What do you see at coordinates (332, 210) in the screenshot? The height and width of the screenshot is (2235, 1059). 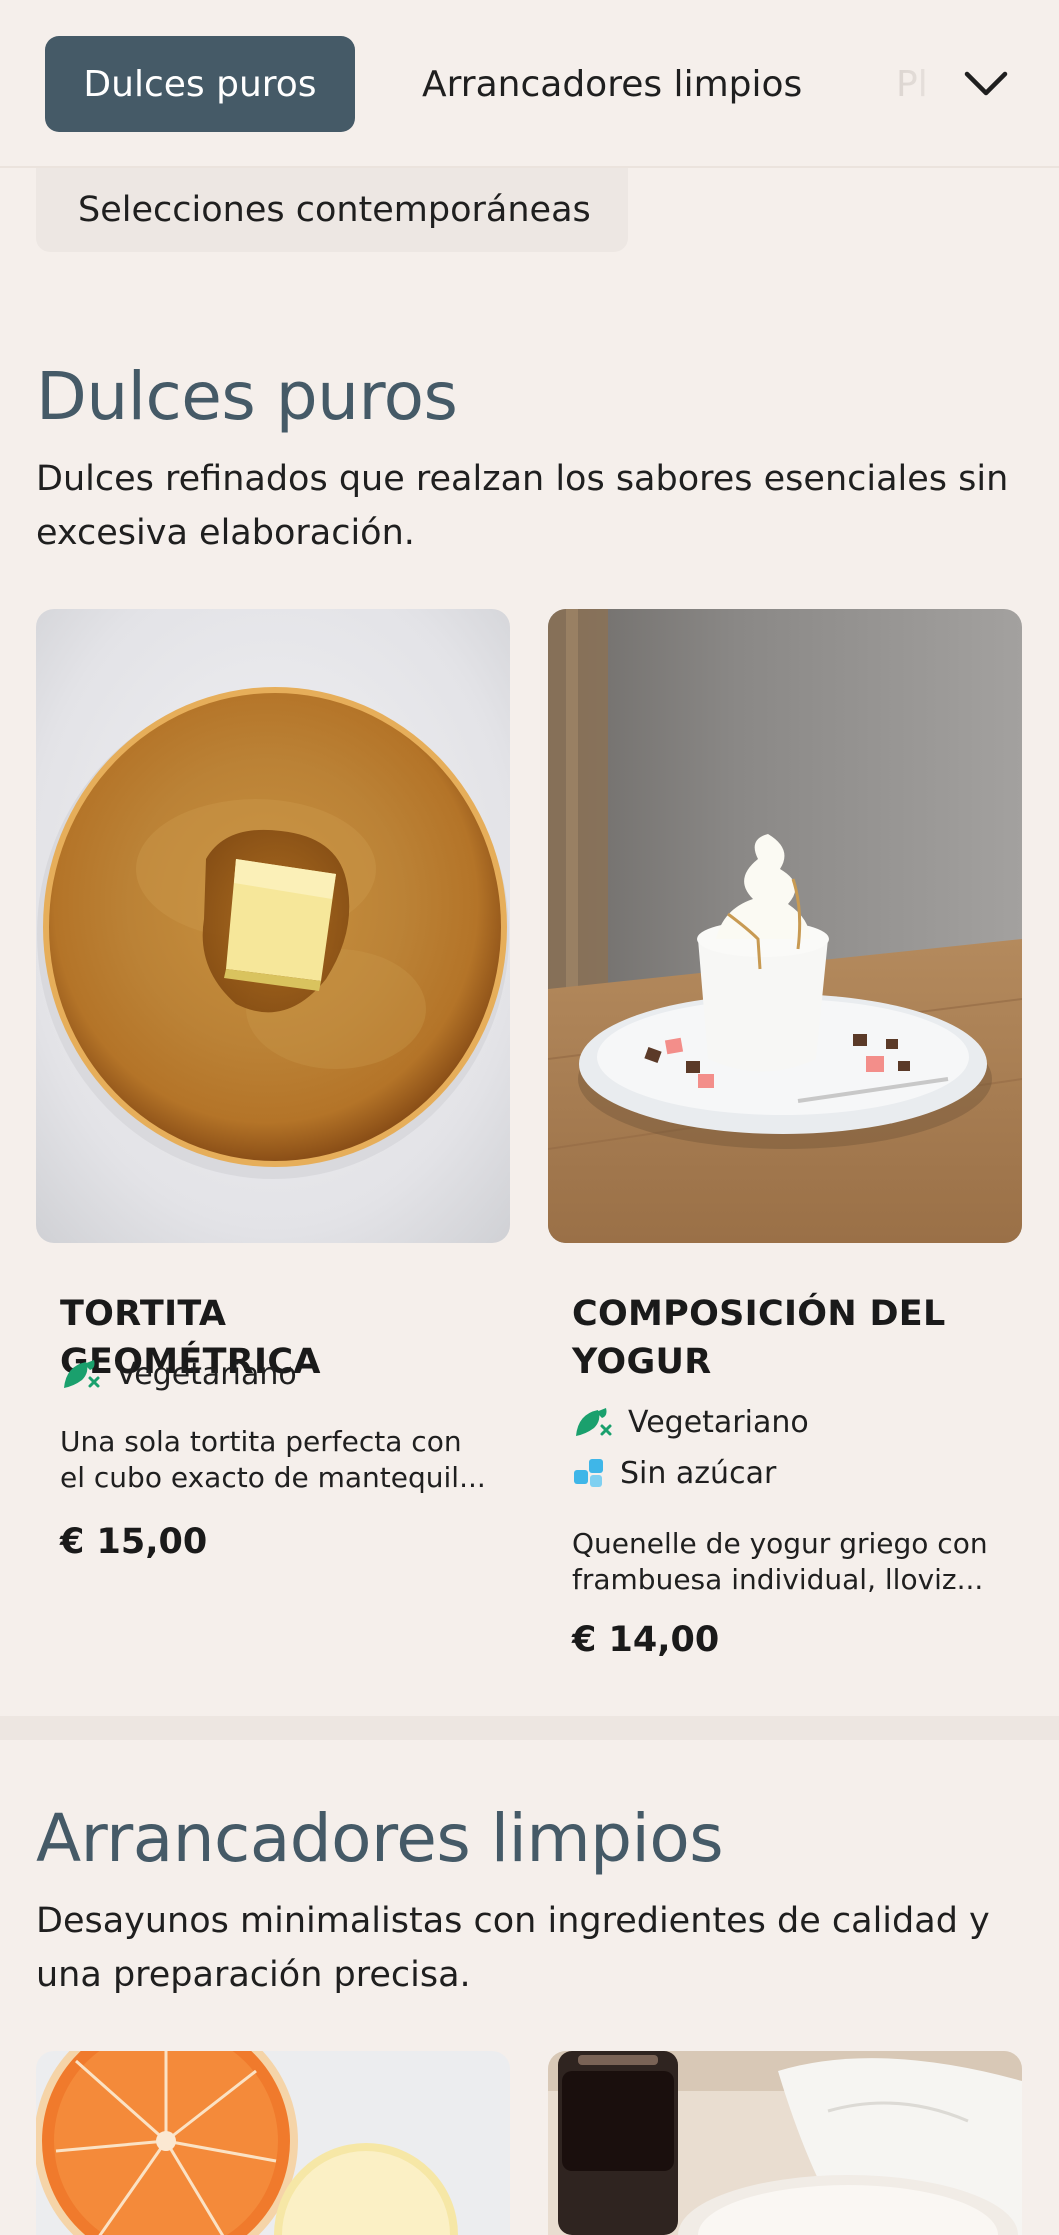 I see `tab-selecciones-contemporaneas: Selecciones contemporáneas` at bounding box center [332, 210].